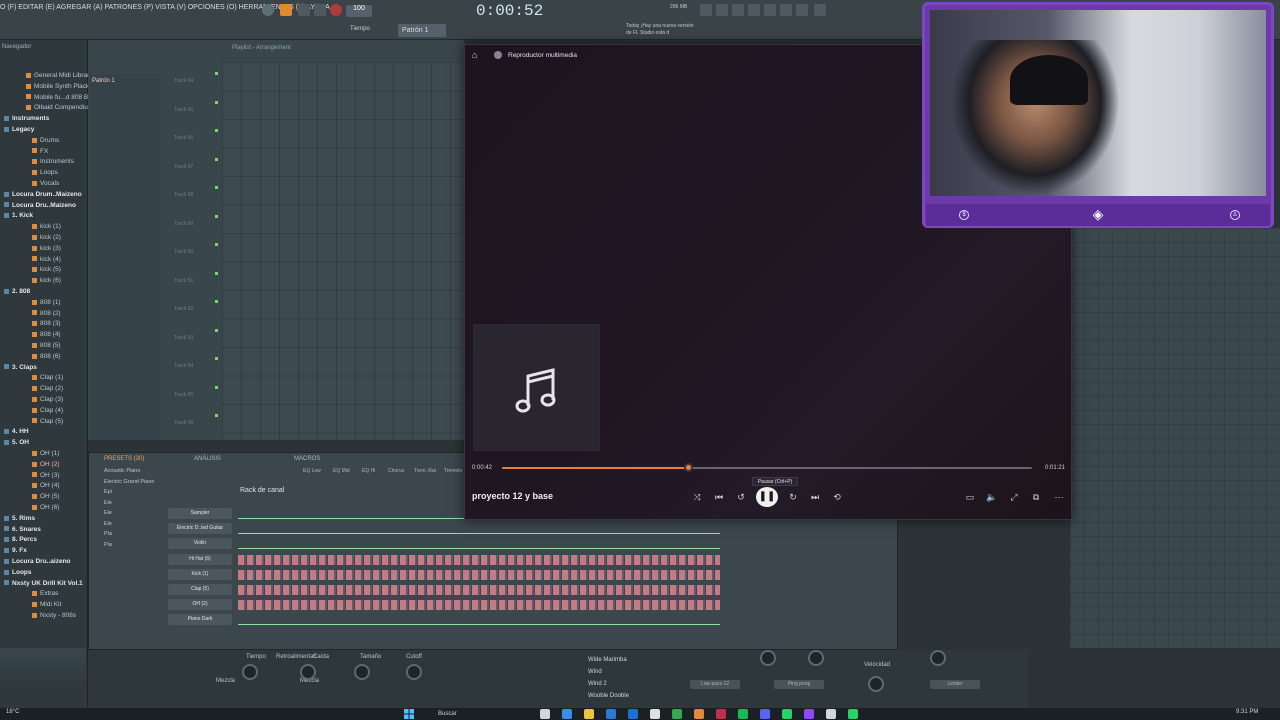 This screenshot has width=1280, height=720. I want to click on browser-item: OH (1), so click(46, 453).